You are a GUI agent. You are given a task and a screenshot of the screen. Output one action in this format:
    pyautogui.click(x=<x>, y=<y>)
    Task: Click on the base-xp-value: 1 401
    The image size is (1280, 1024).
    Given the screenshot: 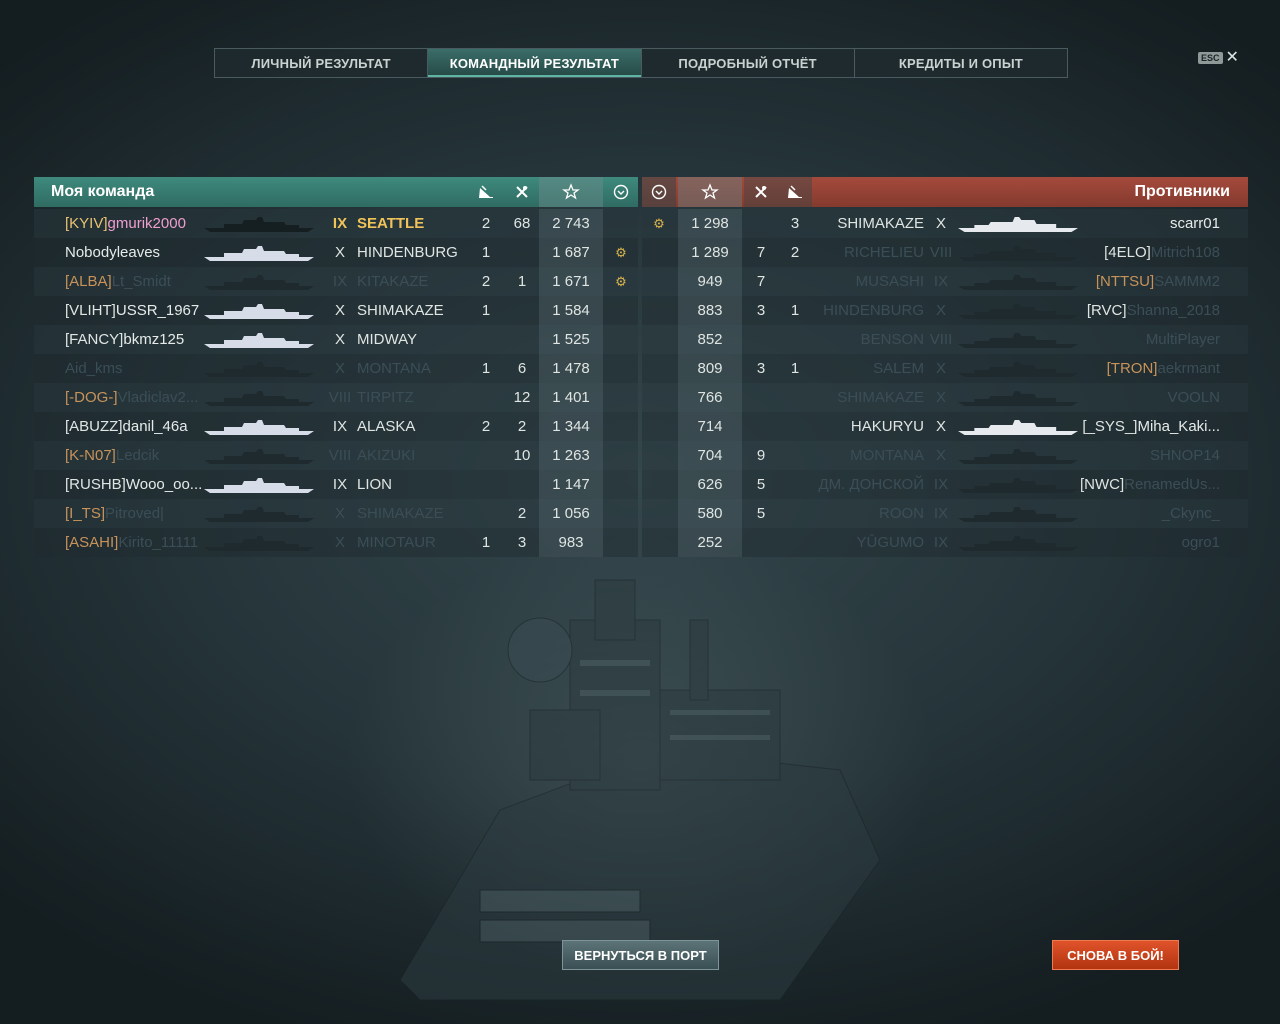 What is the action you would take?
    pyautogui.click(x=571, y=397)
    